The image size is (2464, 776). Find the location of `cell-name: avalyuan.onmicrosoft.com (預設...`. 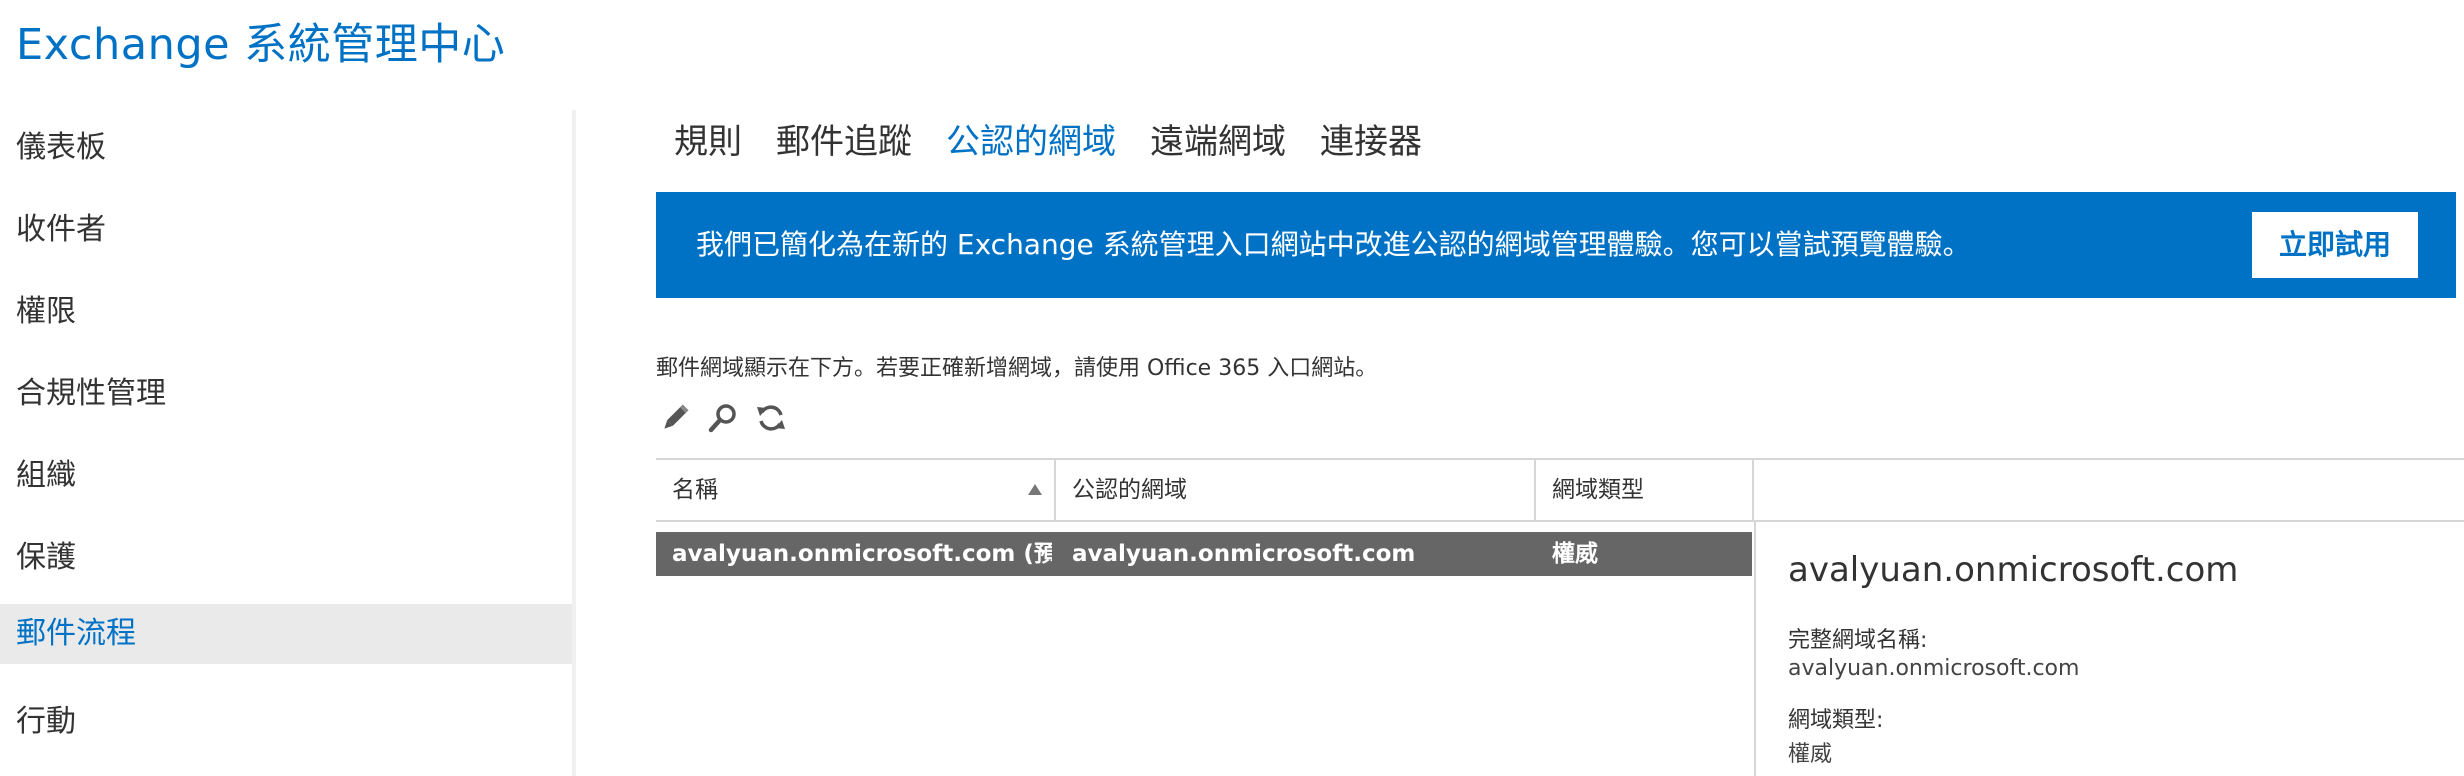

cell-name: avalyuan.onmicrosoft.com (預設... is located at coordinates (862, 554).